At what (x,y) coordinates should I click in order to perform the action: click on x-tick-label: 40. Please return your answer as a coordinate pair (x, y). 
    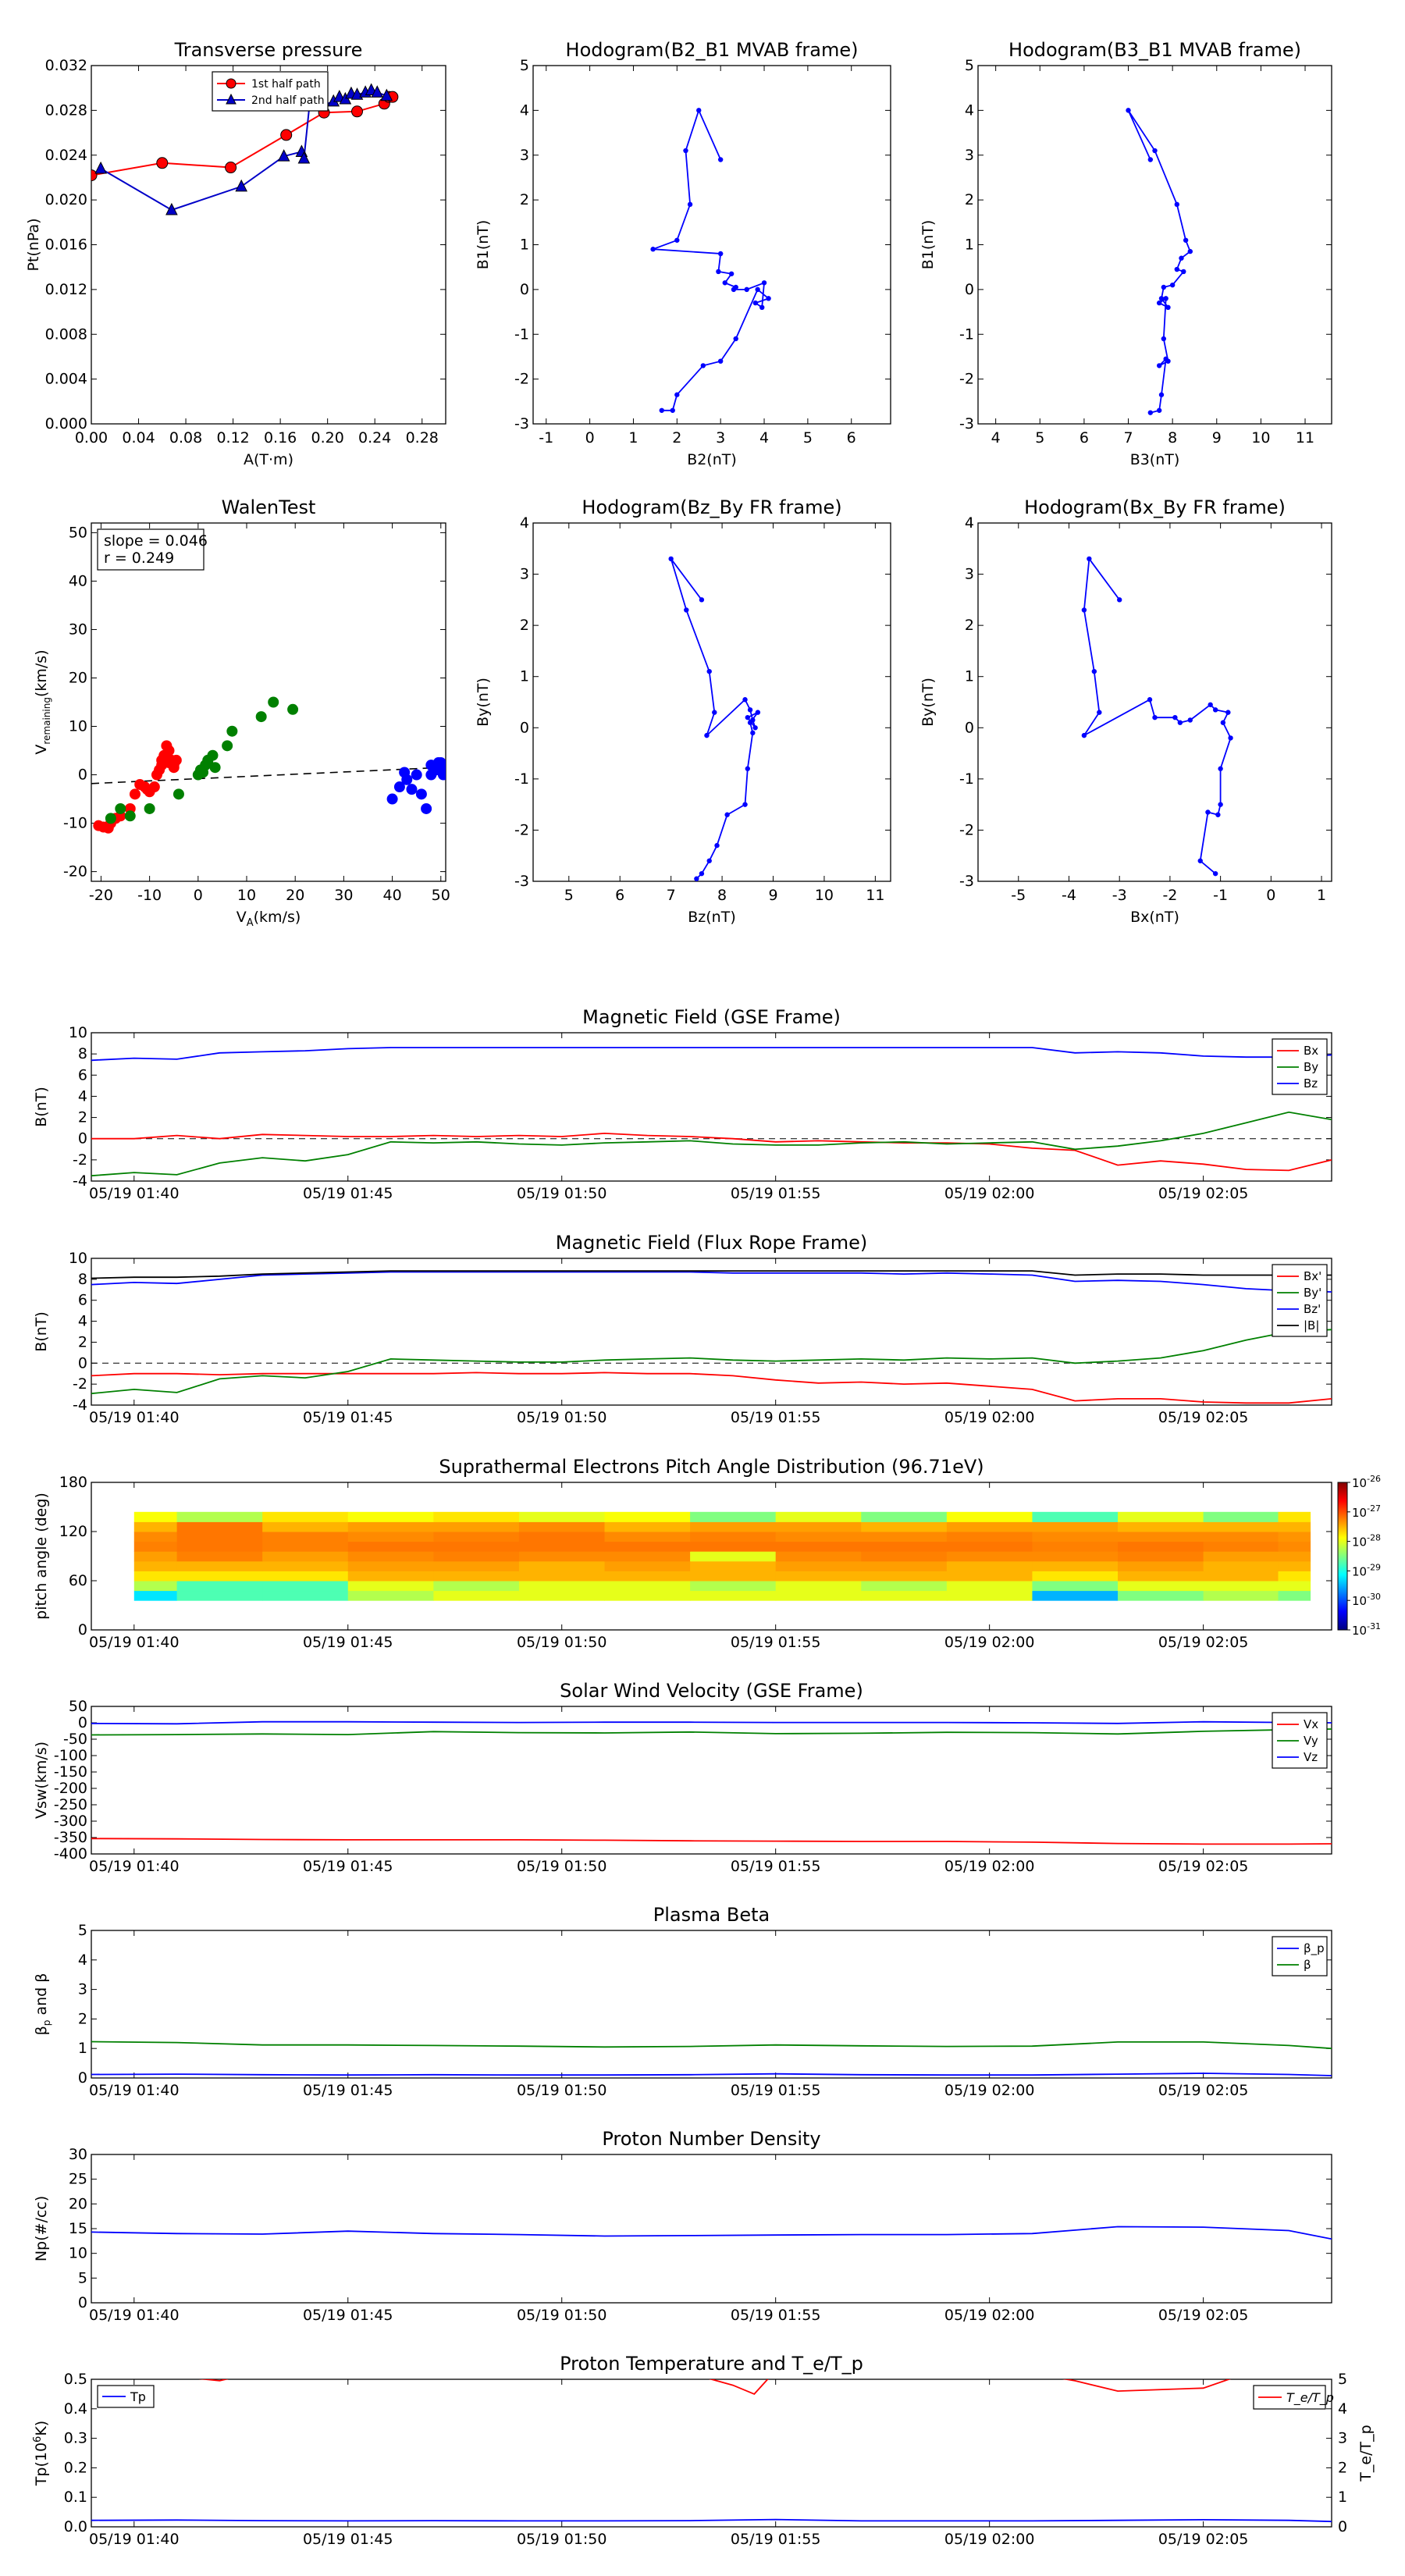
    Looking at the image, I should click on (392, 895).